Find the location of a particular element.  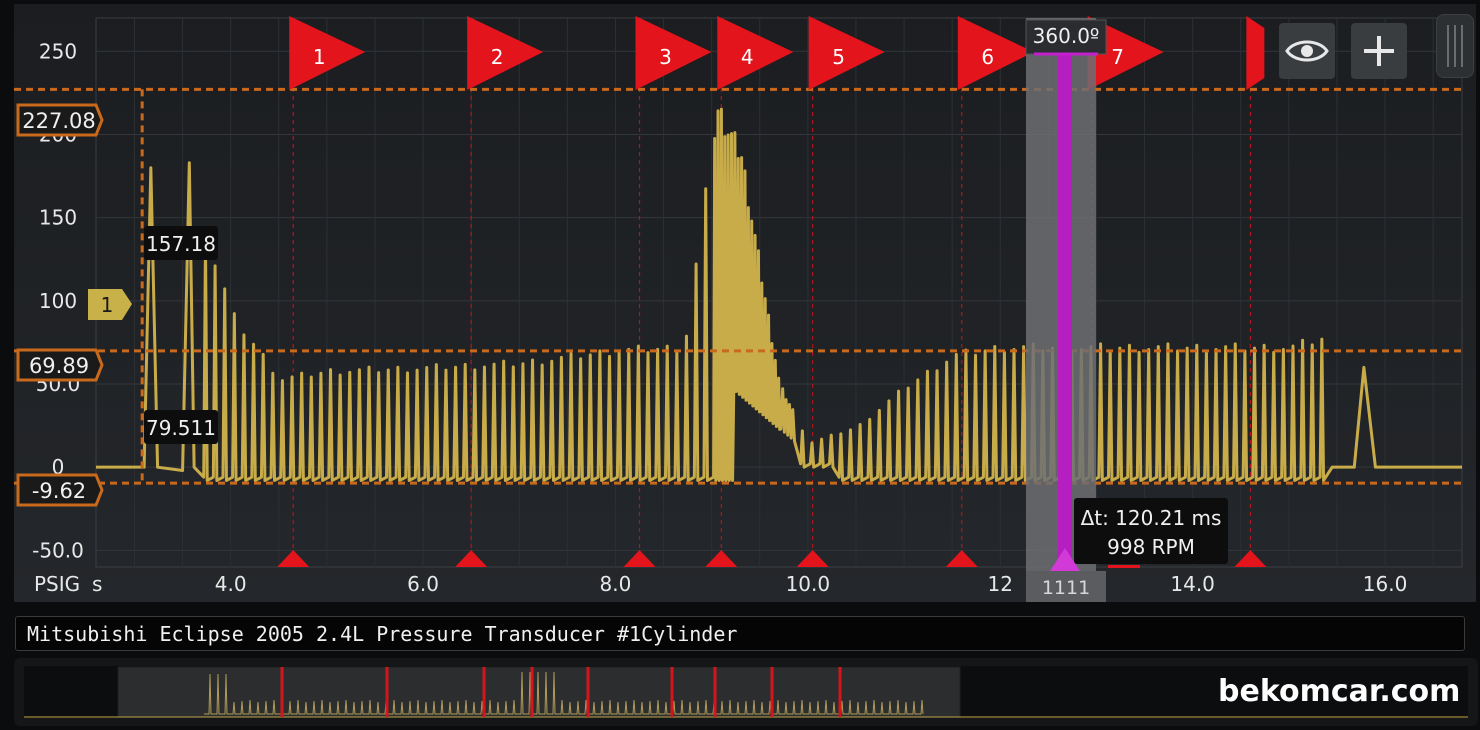

overview-window is located at coordinates (539, 692).